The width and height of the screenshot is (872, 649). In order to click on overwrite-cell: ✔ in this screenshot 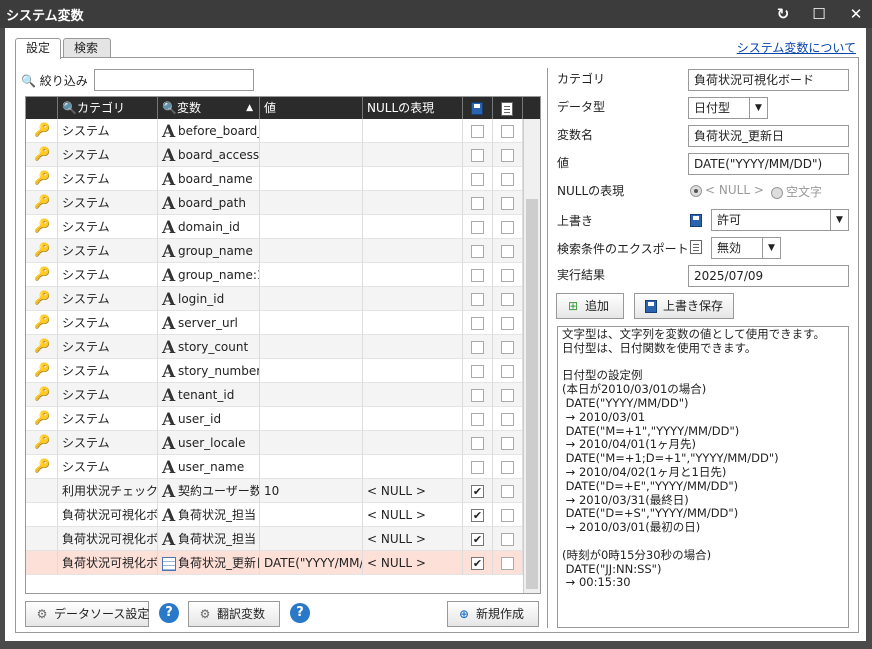, I will do `click(478, 563)`.